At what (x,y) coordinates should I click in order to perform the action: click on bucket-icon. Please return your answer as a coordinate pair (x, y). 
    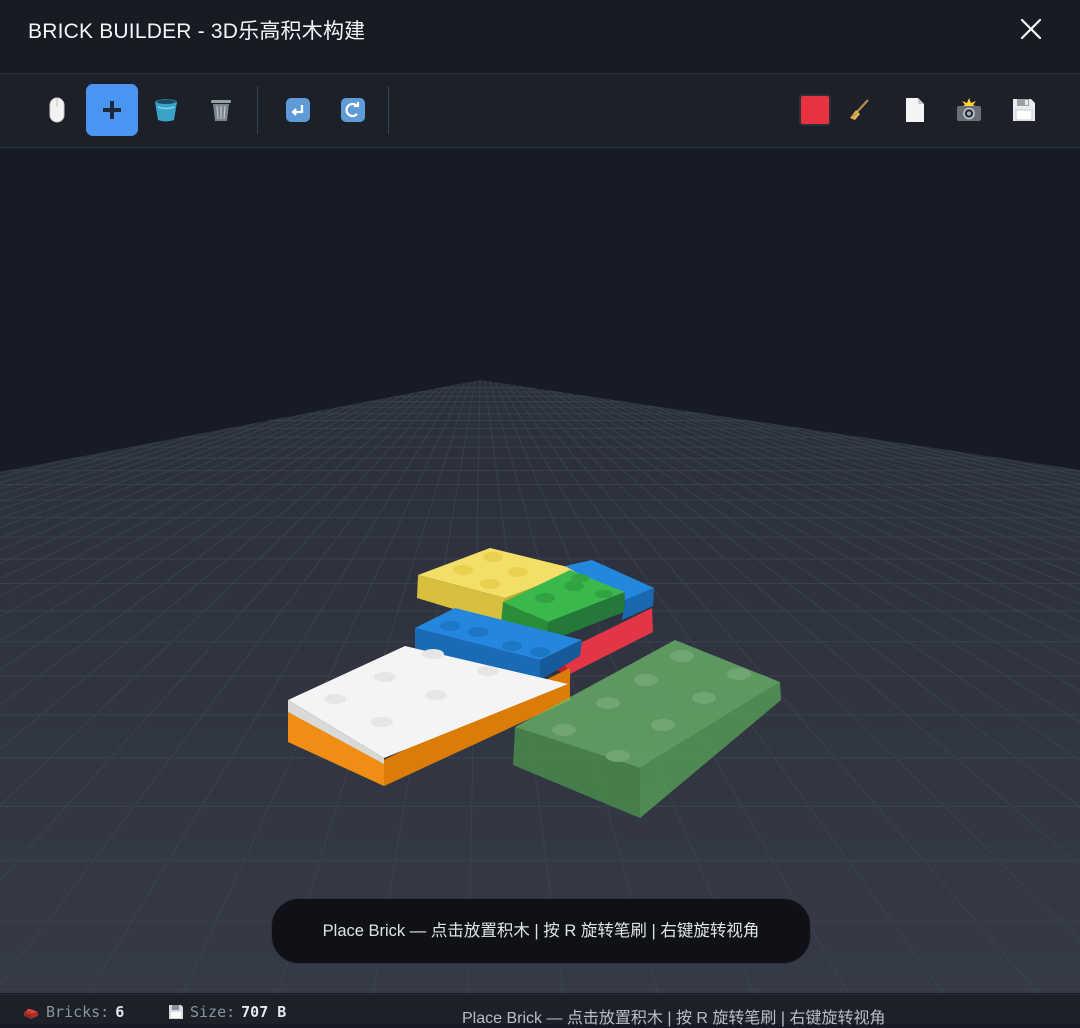
    Looking at the image, I should click on (166, 110).